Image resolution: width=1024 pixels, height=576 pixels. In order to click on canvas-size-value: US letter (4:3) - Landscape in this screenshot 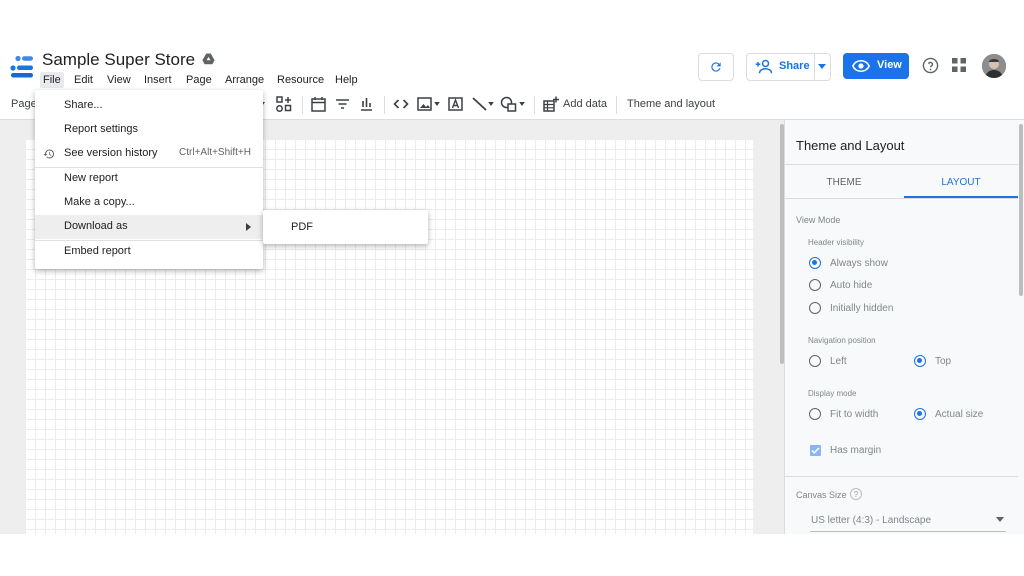, I will do `click(871, 520)`.